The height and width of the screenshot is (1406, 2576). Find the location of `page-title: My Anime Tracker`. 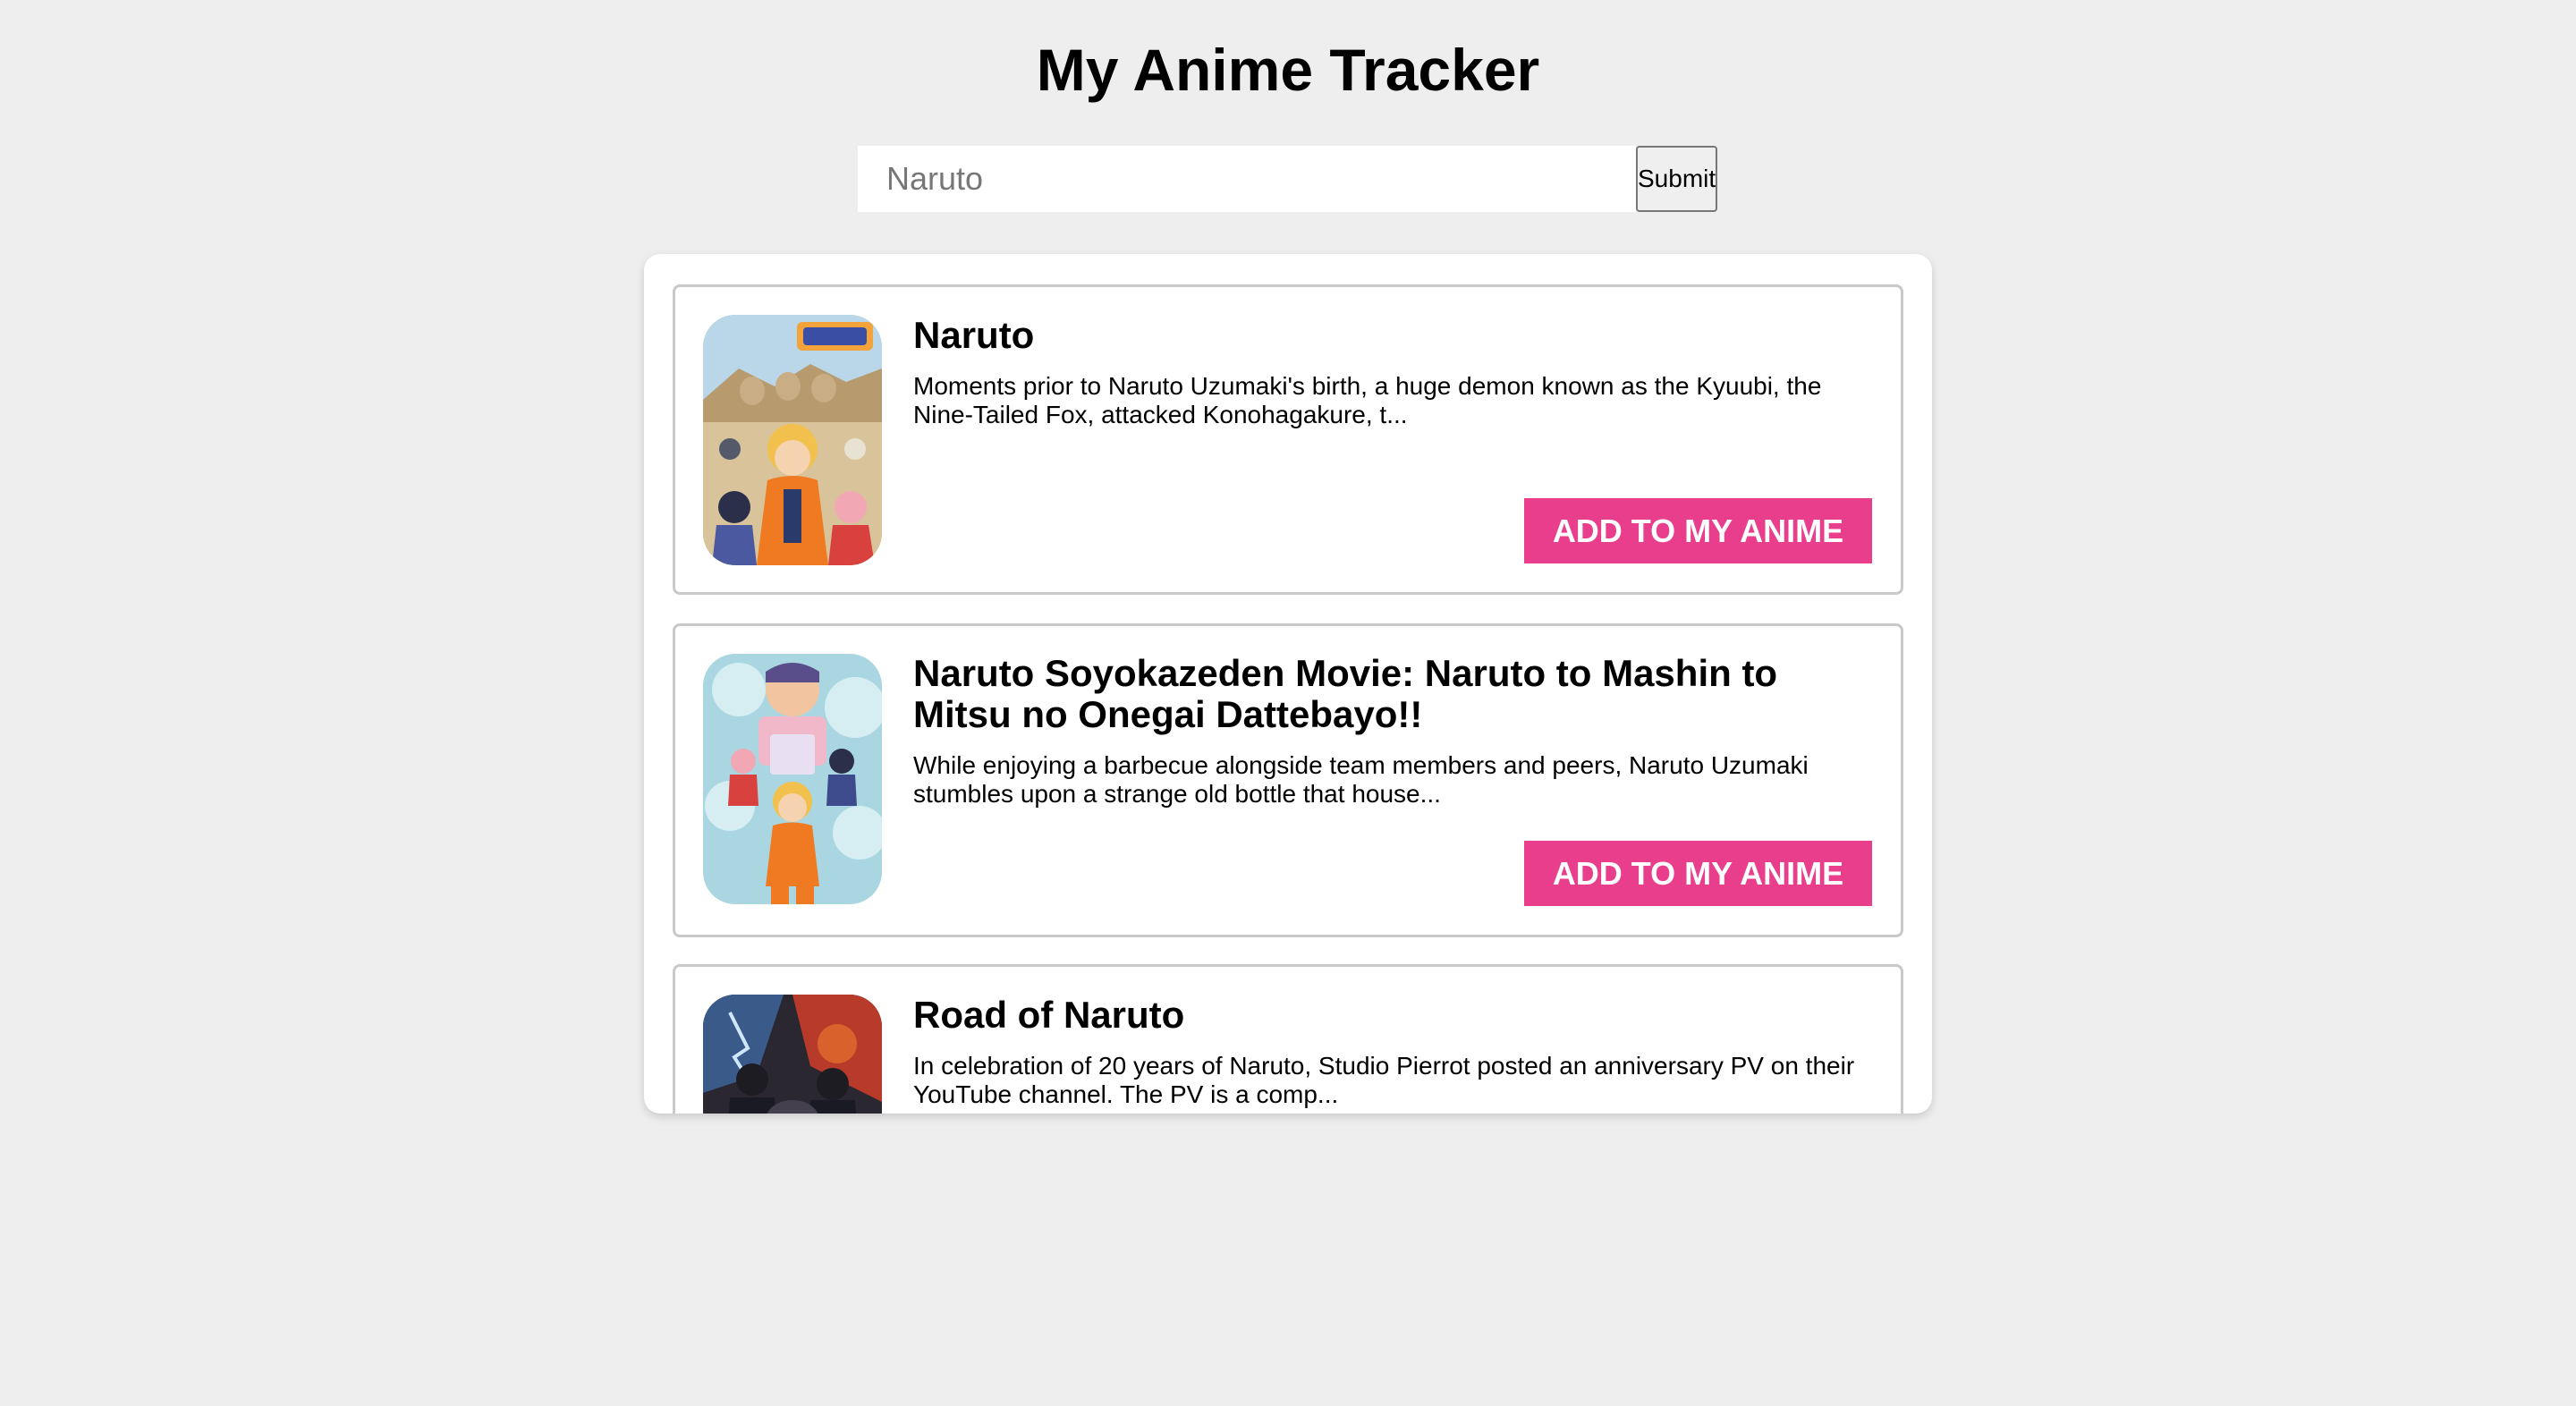

page-title: My Anime Tracker is located at coordinates (1288, 70).